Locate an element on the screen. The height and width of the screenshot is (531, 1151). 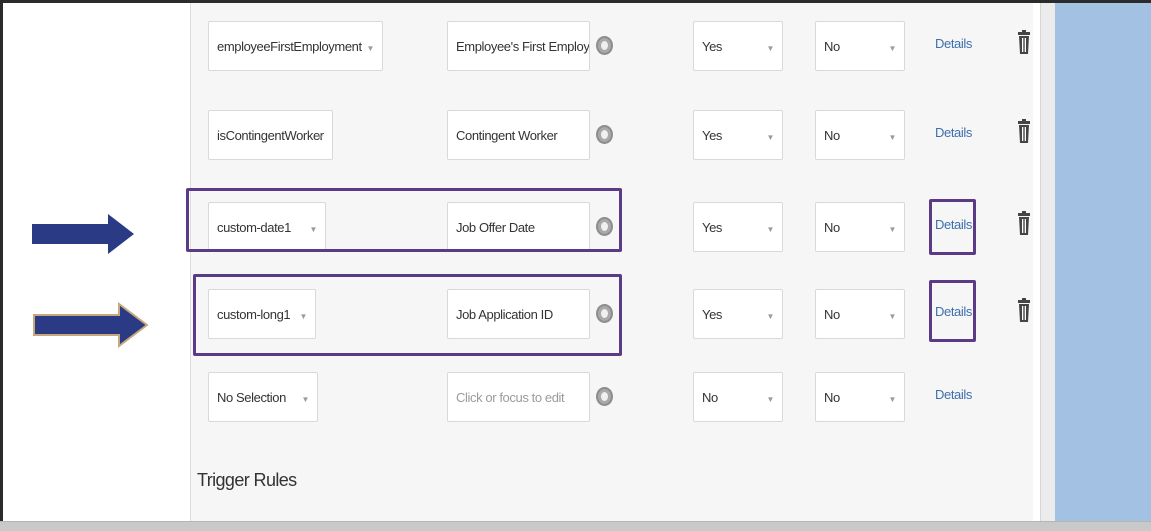
field-select-value: employeeFirstEmployment is located at coordinates (289, 46).